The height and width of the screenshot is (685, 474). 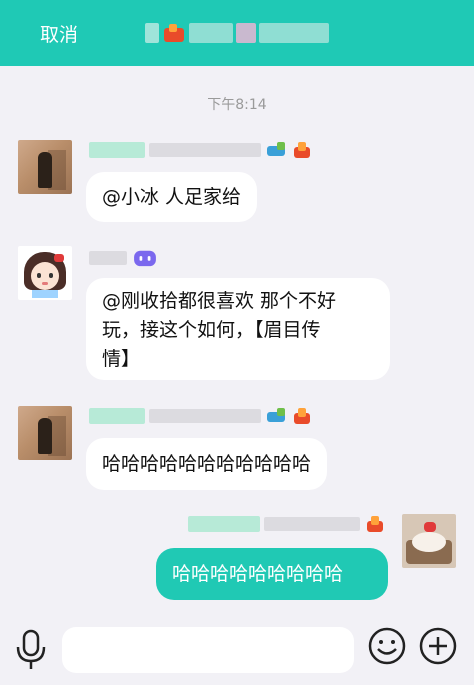 I want to click on message-timestamp: 下午8:14, so click(x=237, y=105).